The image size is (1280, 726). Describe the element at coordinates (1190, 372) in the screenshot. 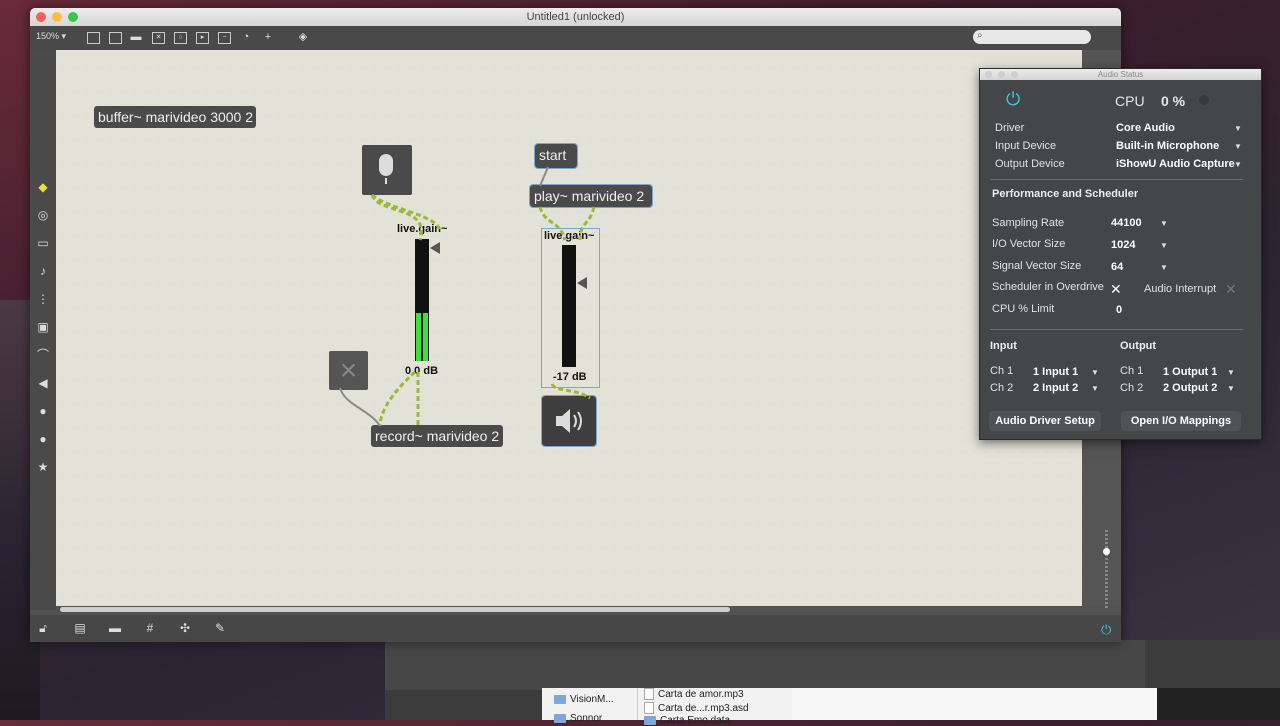

I see `output-ch1-select: 1 Output 1` at that location.